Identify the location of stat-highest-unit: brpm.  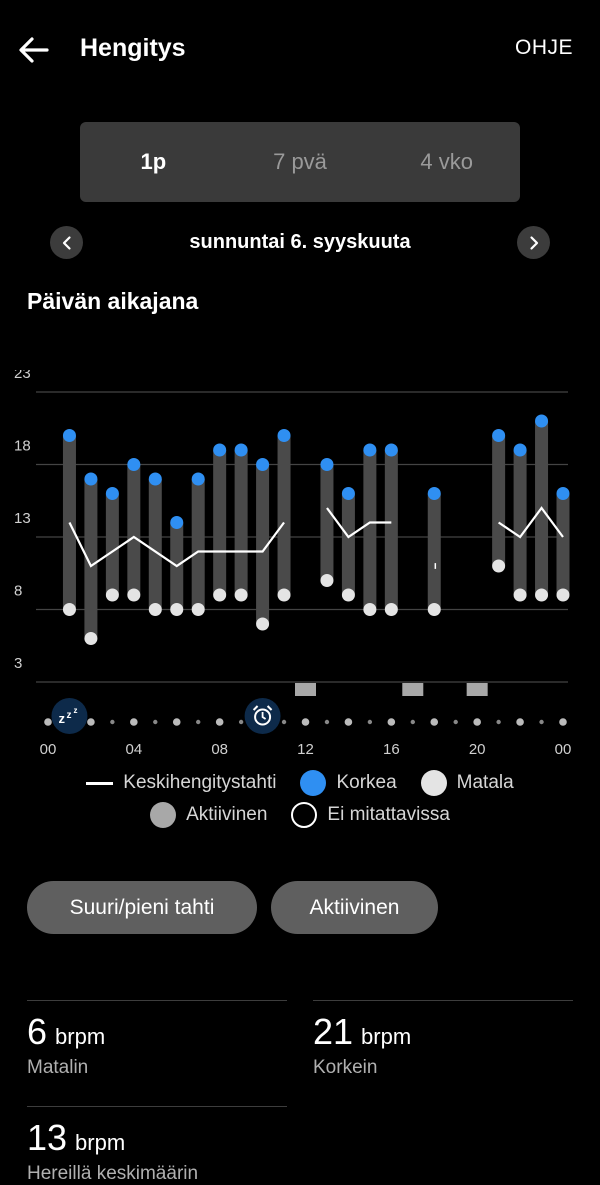
(386, 1036).